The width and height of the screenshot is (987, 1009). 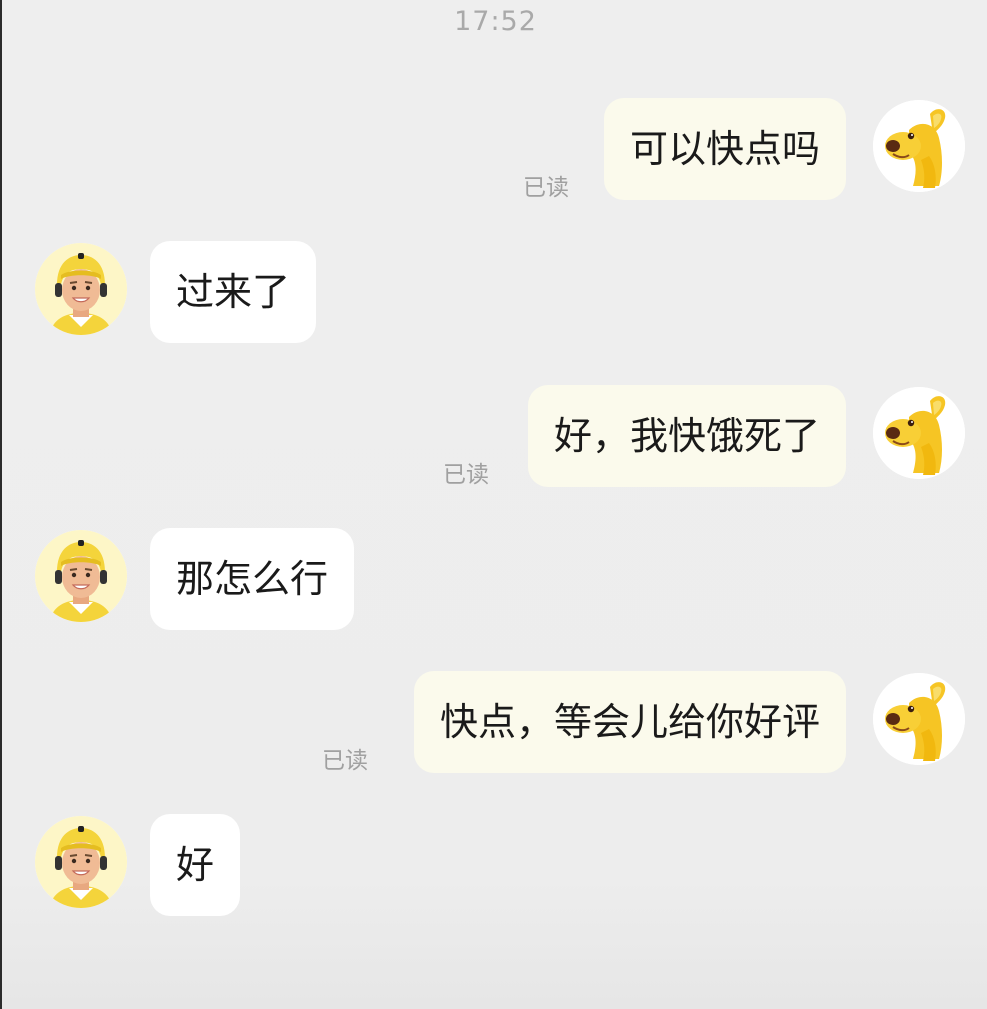 I want to click on message-row-incoming: 那怎么行, so click(x=494, y=583).